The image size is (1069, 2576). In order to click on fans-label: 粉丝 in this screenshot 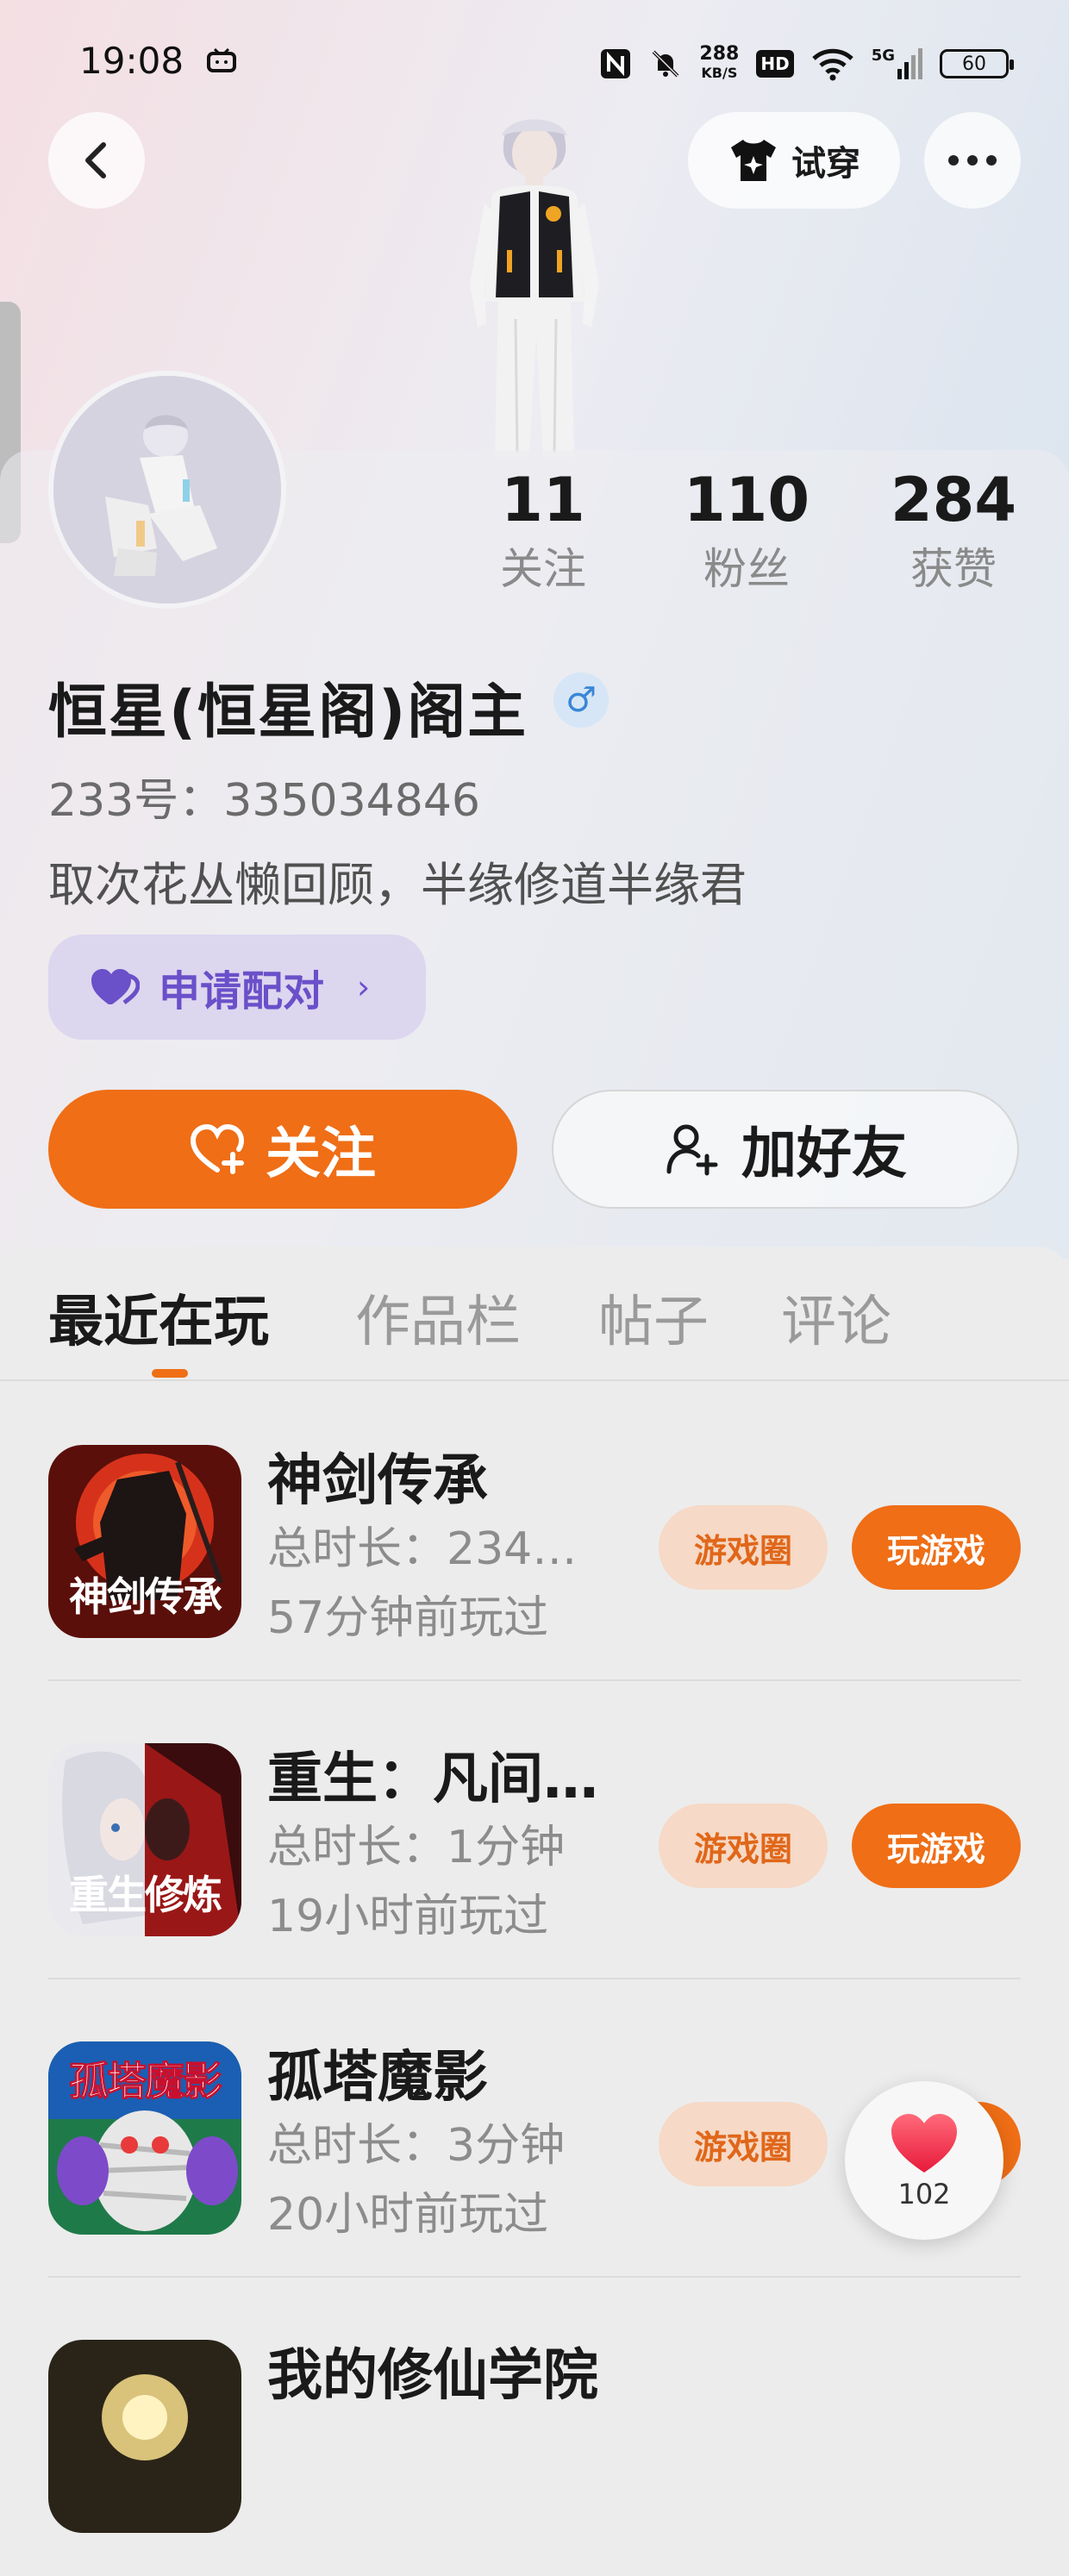, I will do `click(746, 569)`.